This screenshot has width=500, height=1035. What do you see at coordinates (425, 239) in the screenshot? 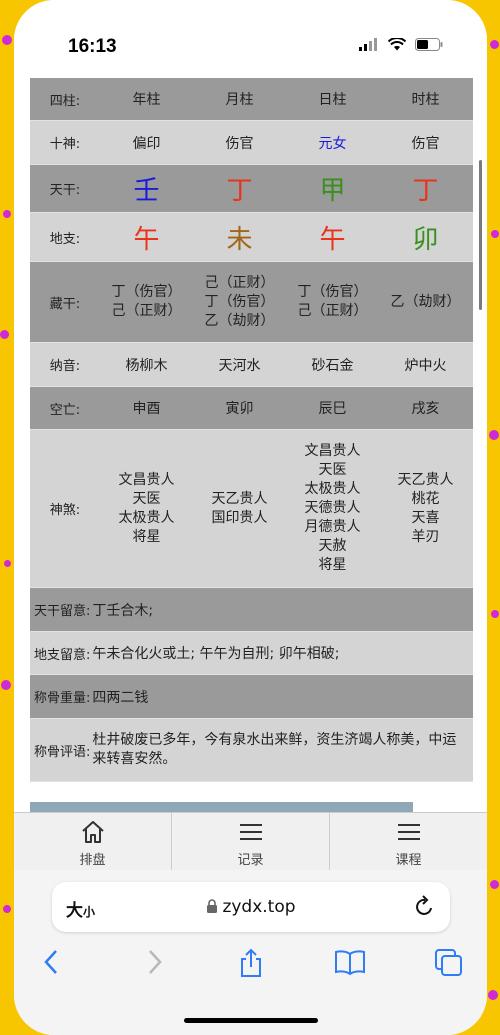
I see `dizhi-hour: 卯` at bounding box center [425, 239].